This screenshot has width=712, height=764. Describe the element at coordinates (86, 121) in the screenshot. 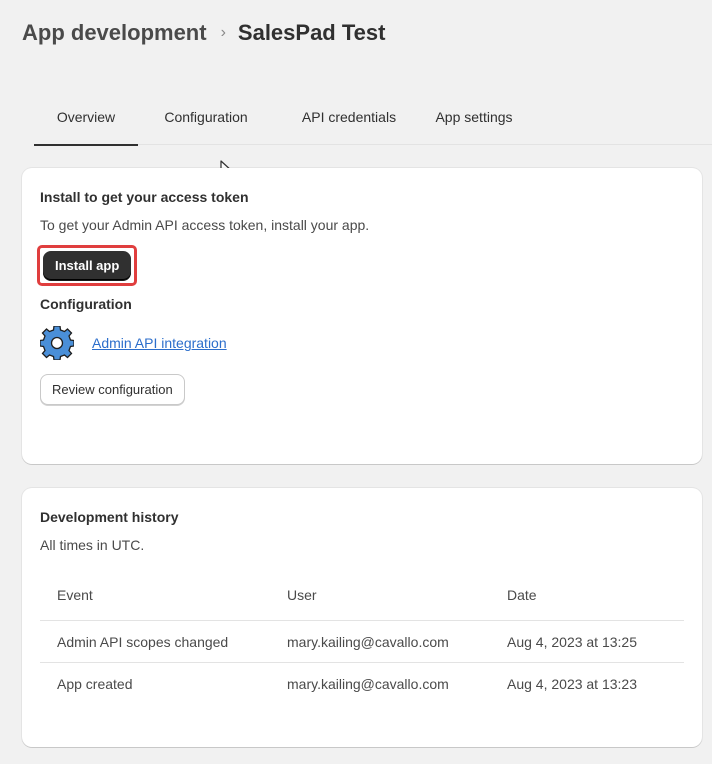

I see `tab-overview: Overview` at that location.